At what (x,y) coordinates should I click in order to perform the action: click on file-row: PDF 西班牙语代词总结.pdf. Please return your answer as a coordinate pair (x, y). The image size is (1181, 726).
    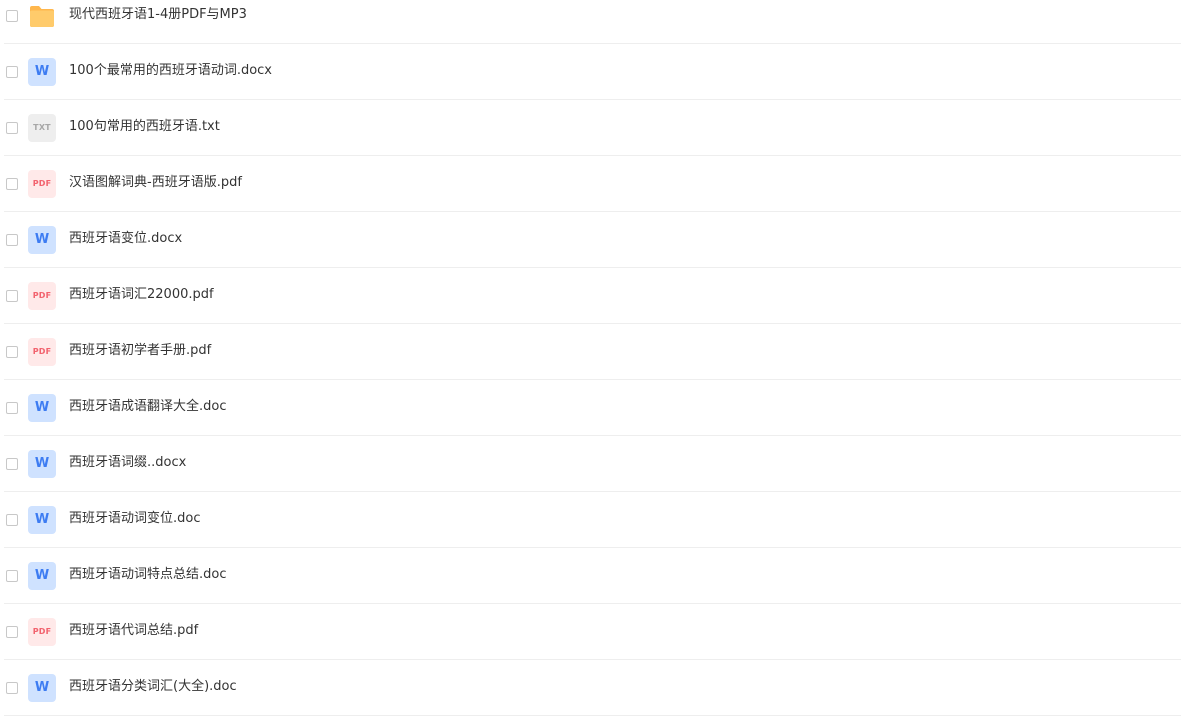
    Looking at the image, I should click on (592, 632).